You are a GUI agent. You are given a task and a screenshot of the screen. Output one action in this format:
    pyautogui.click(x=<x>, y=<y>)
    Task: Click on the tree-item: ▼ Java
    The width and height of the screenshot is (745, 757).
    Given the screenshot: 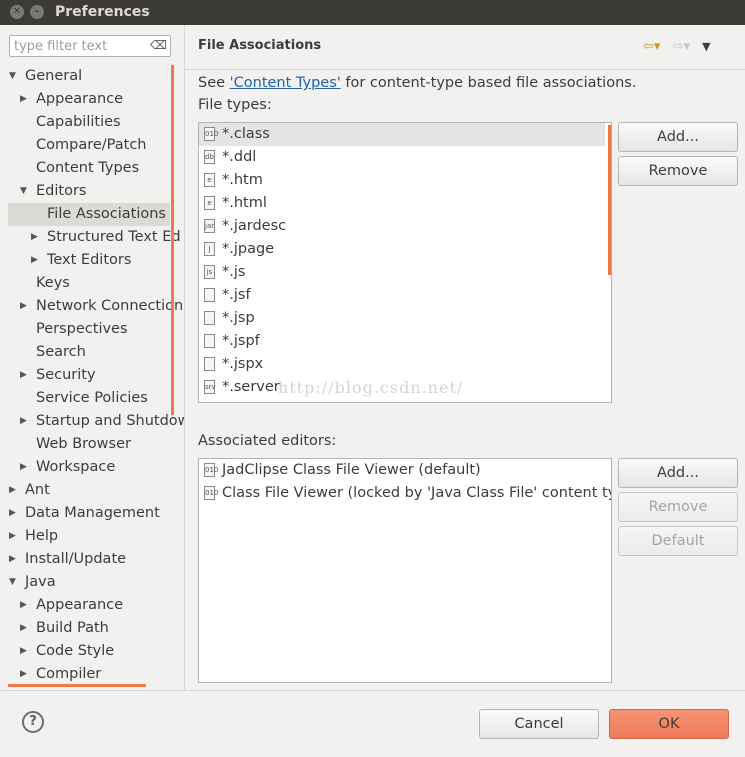 What is the action you would take?
    pyautogui.click(x=92, y=582)
    